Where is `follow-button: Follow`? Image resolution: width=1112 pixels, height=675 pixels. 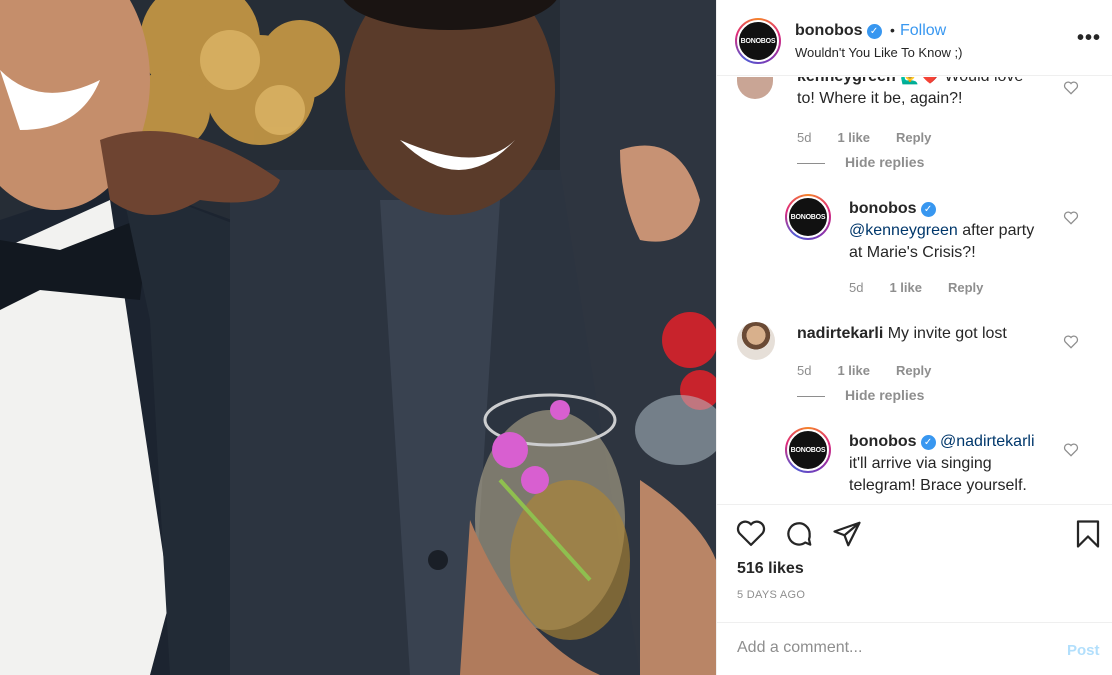
follow-button: Follow is located at coordinates (923, 31).